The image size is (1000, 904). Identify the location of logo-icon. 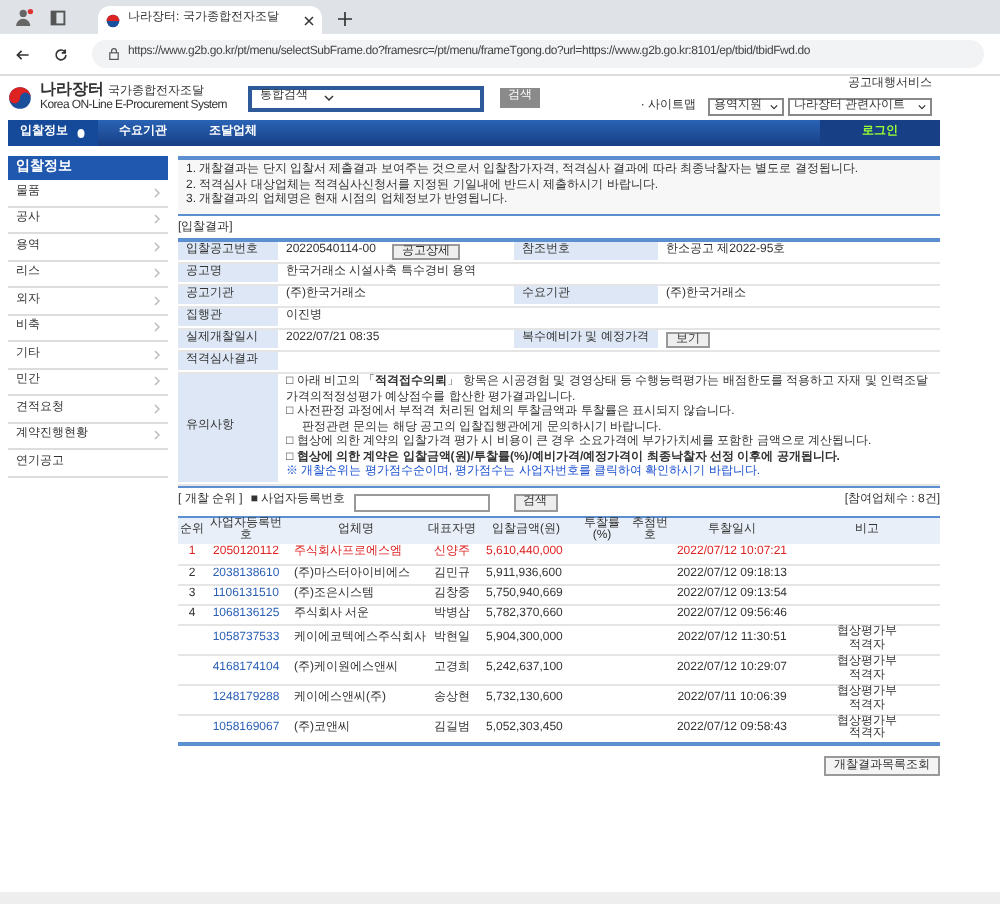
(20, 98).